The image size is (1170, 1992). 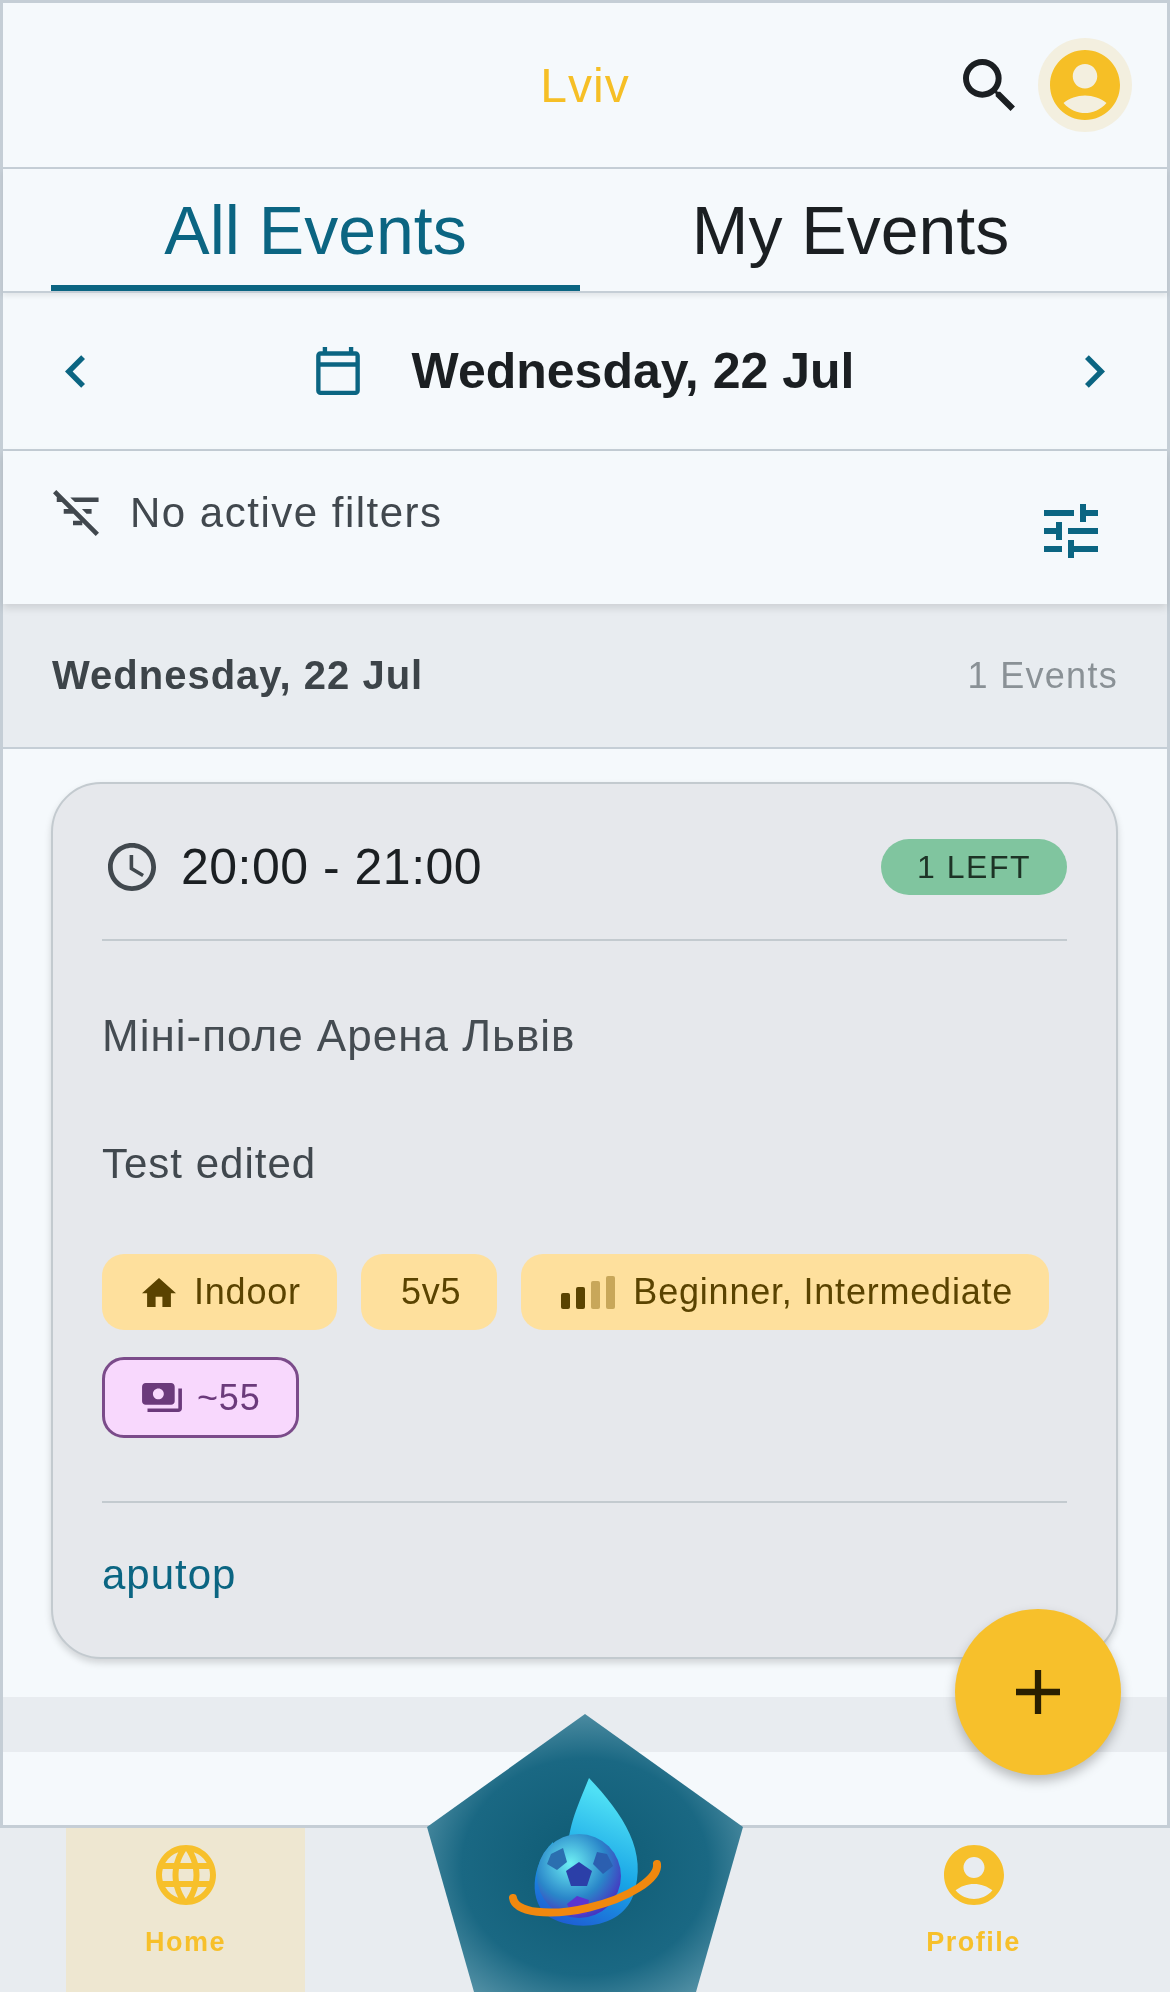 I want to click on tag-text: ~55, so click(x=229, y=1397).